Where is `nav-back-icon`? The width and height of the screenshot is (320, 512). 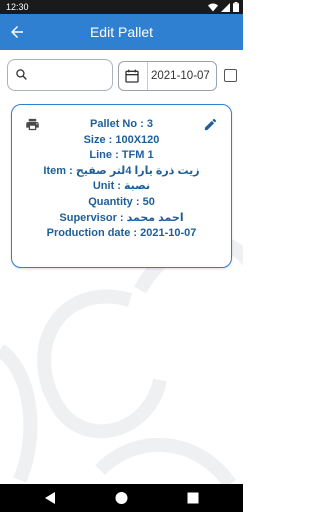
nav-back-icon is located at coordinates (50, 498).